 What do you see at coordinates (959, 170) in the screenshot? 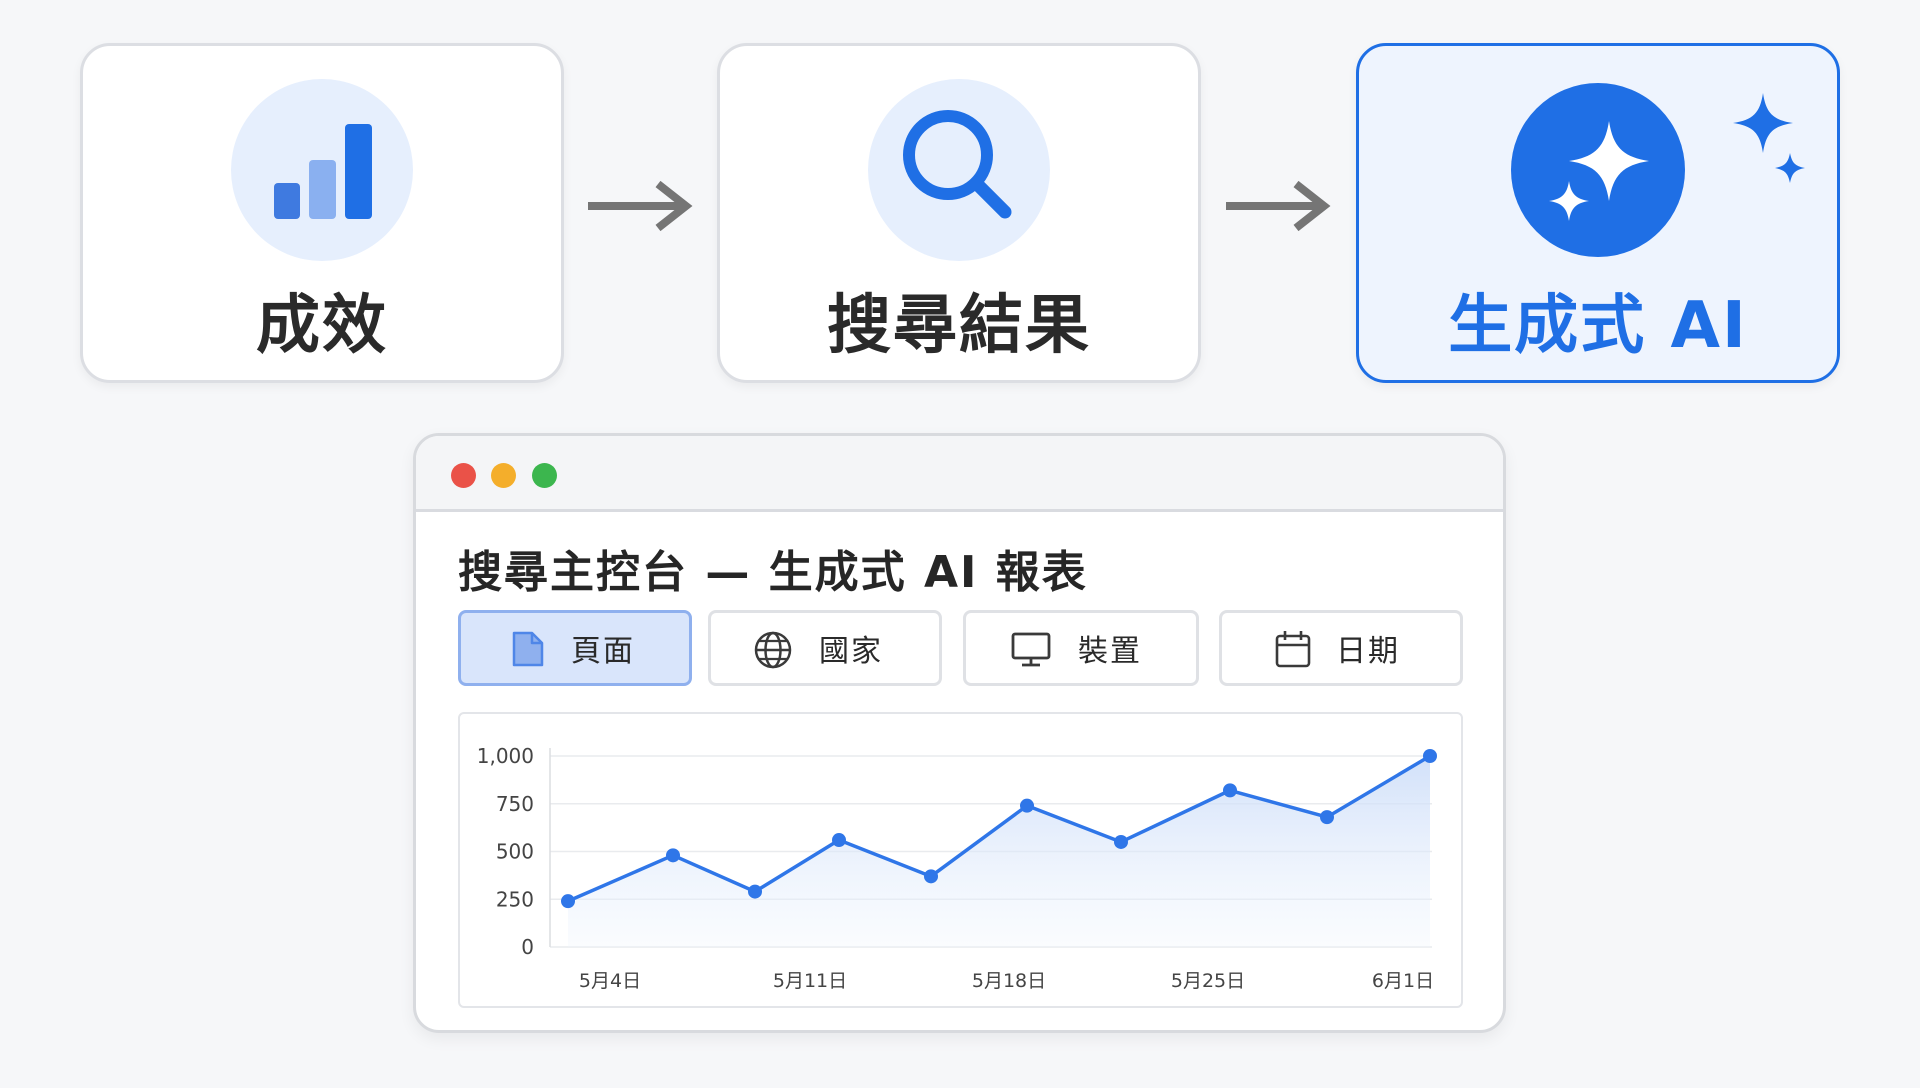
I see `search-icon` at bounding box center [959, 170].